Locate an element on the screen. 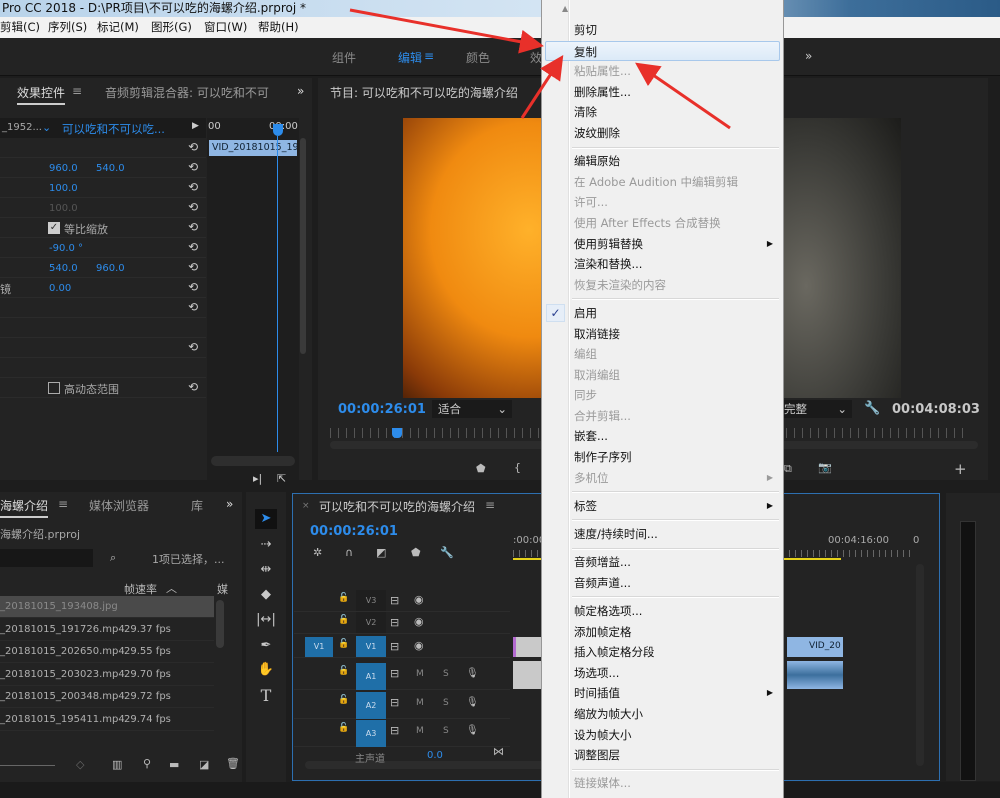  annotation-arrows is located at coordinates (540, 69).